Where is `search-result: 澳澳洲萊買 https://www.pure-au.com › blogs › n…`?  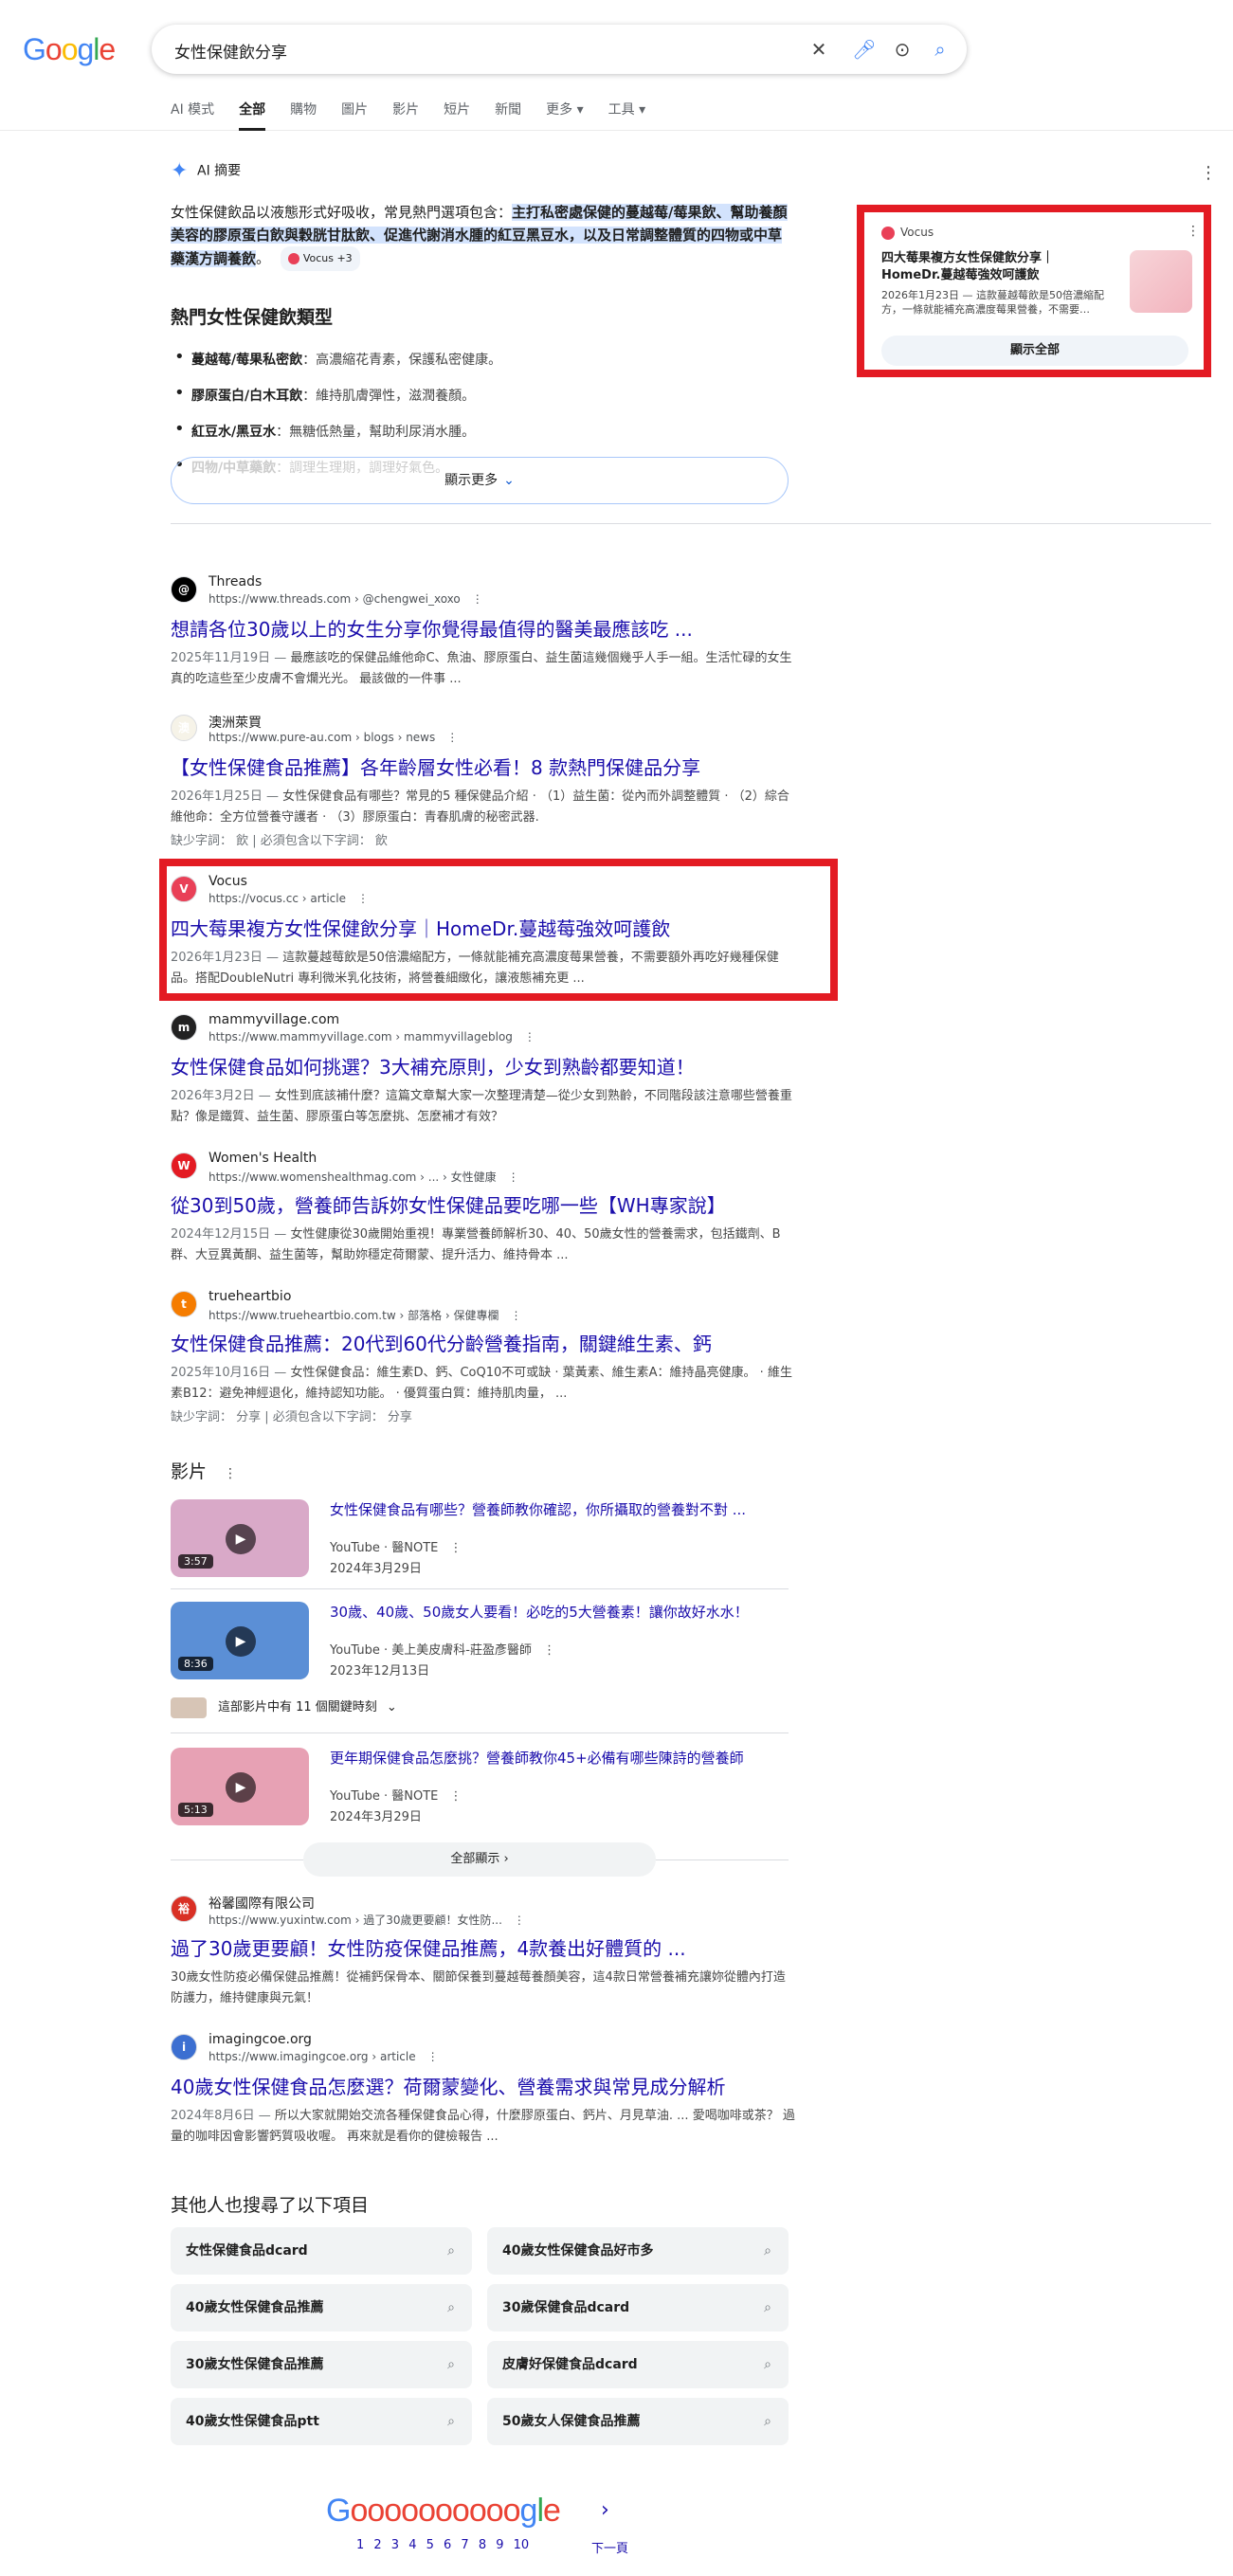
search-result: 澳澳洲萊買 https://www.pure-au.com › blogs › n… is located at coordinates (483, 779).